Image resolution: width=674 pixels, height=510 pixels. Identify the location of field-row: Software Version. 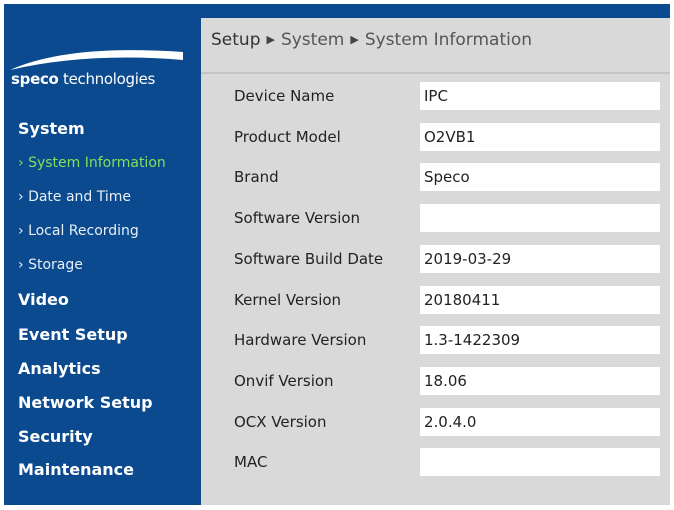
(435, 218).